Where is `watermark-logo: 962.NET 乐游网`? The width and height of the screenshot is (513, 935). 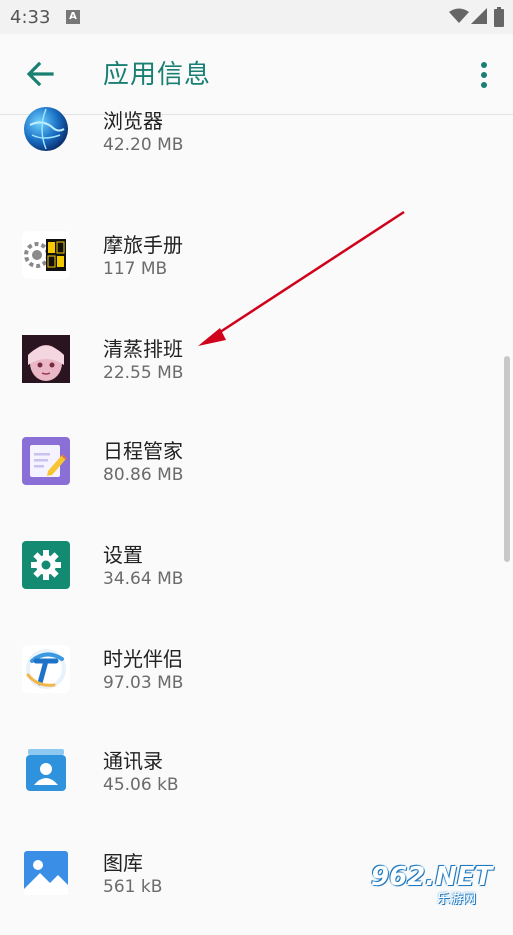
watermark-logo: 962.NET 乐游网 is located at coordinates (437, 884).